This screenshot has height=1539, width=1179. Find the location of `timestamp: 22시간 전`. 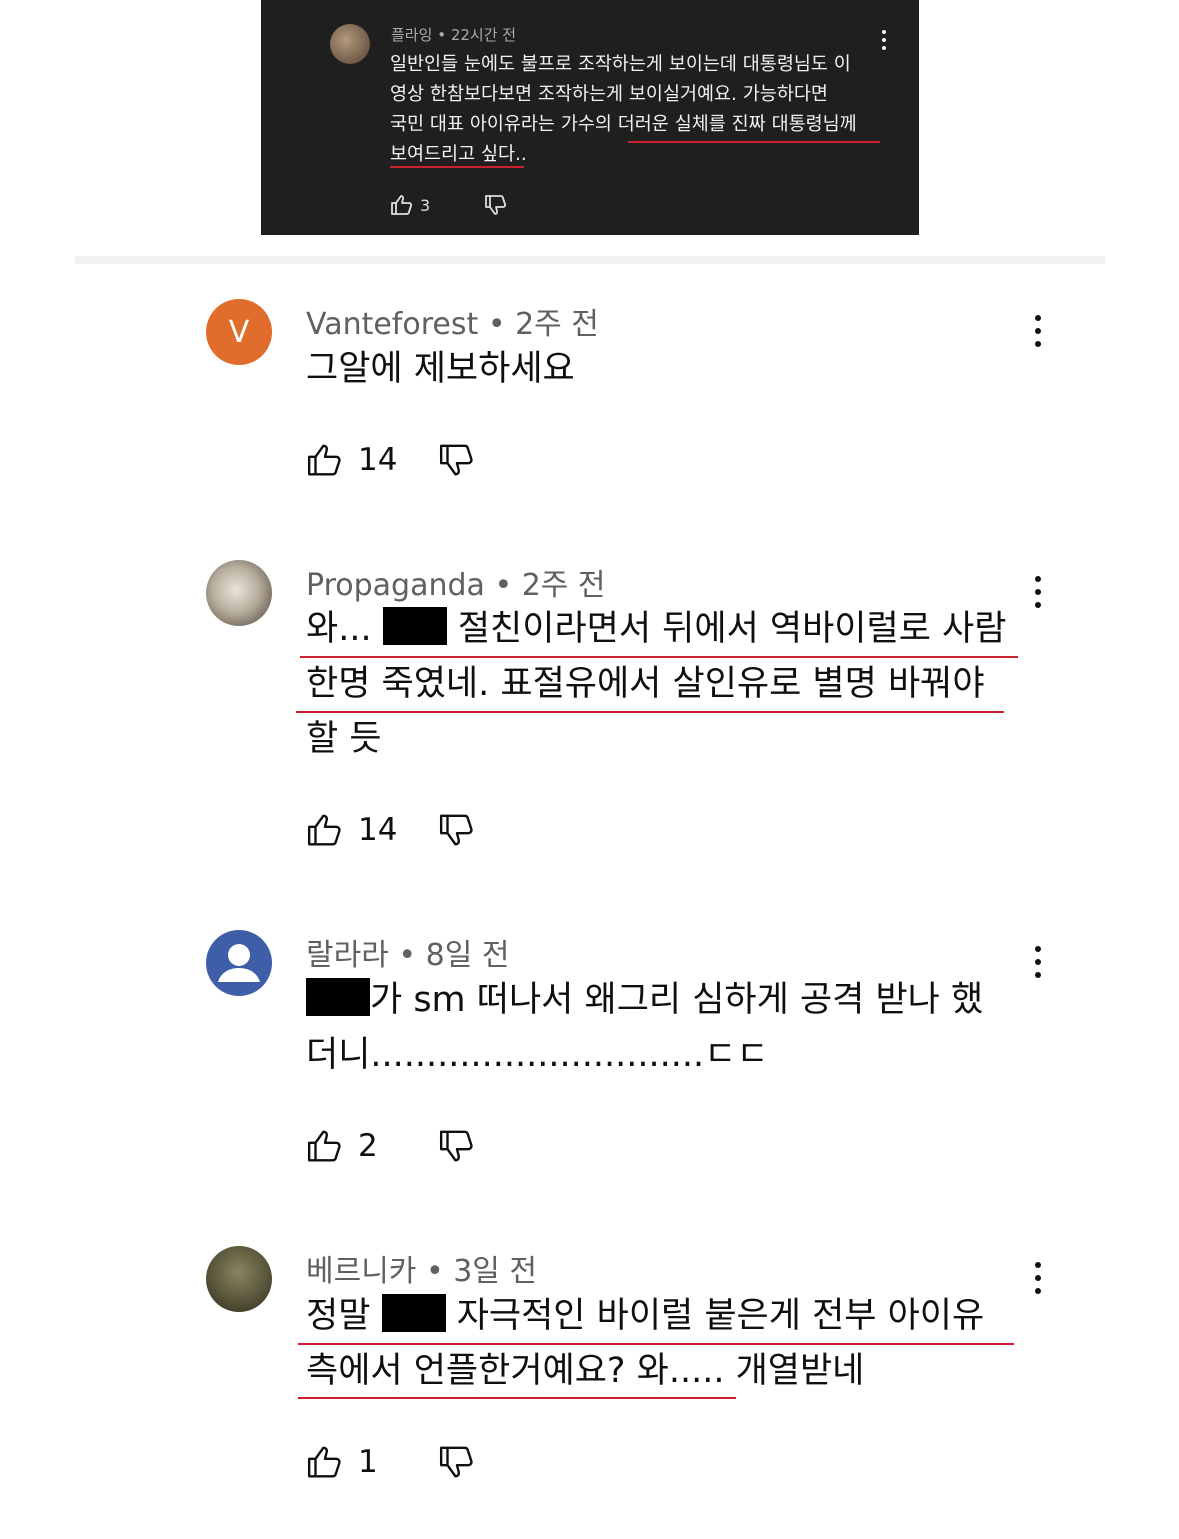

timestamp: 22시간 전 is located at coordinates (483, 35).